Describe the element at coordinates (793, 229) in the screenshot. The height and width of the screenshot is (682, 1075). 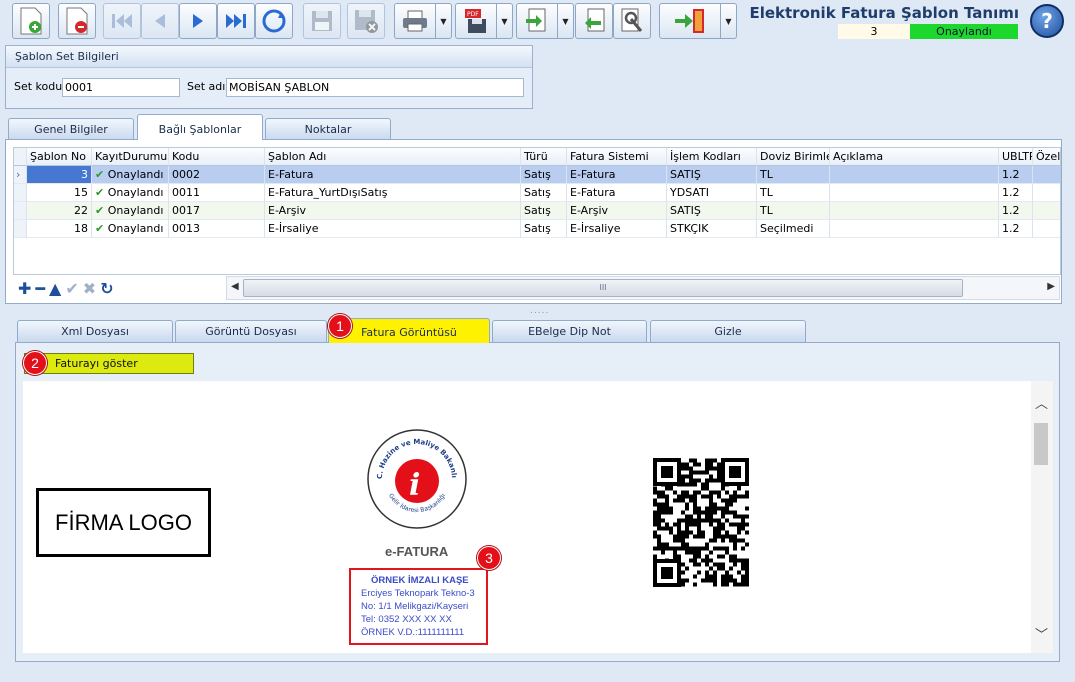
I see `cell-currency: Seçilmedi` at that location.